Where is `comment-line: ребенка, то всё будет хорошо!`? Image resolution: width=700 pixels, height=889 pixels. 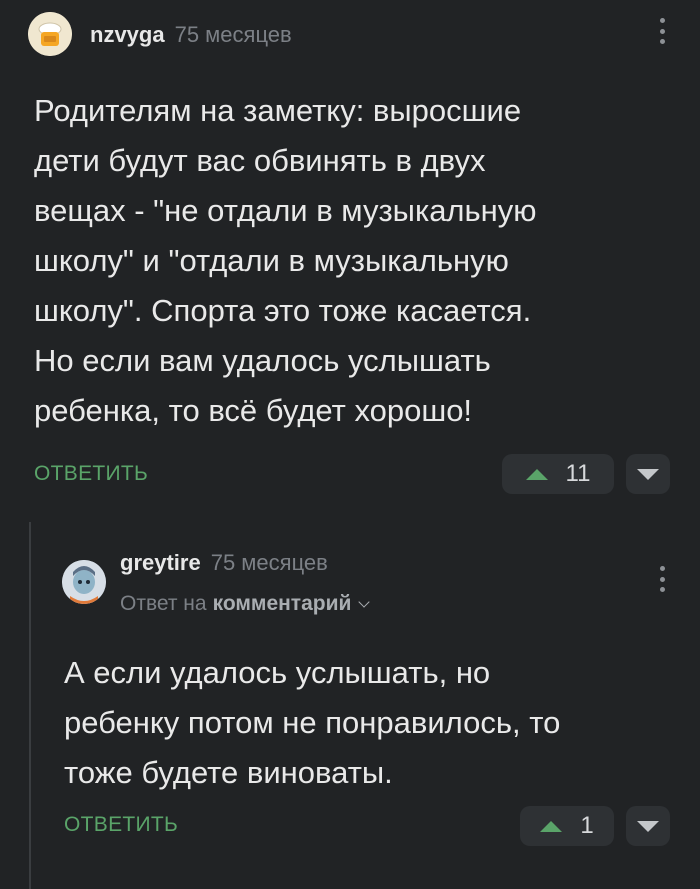 comment-line: ребенка, то всё будет хорошо! is located at coordinates (253, 410).